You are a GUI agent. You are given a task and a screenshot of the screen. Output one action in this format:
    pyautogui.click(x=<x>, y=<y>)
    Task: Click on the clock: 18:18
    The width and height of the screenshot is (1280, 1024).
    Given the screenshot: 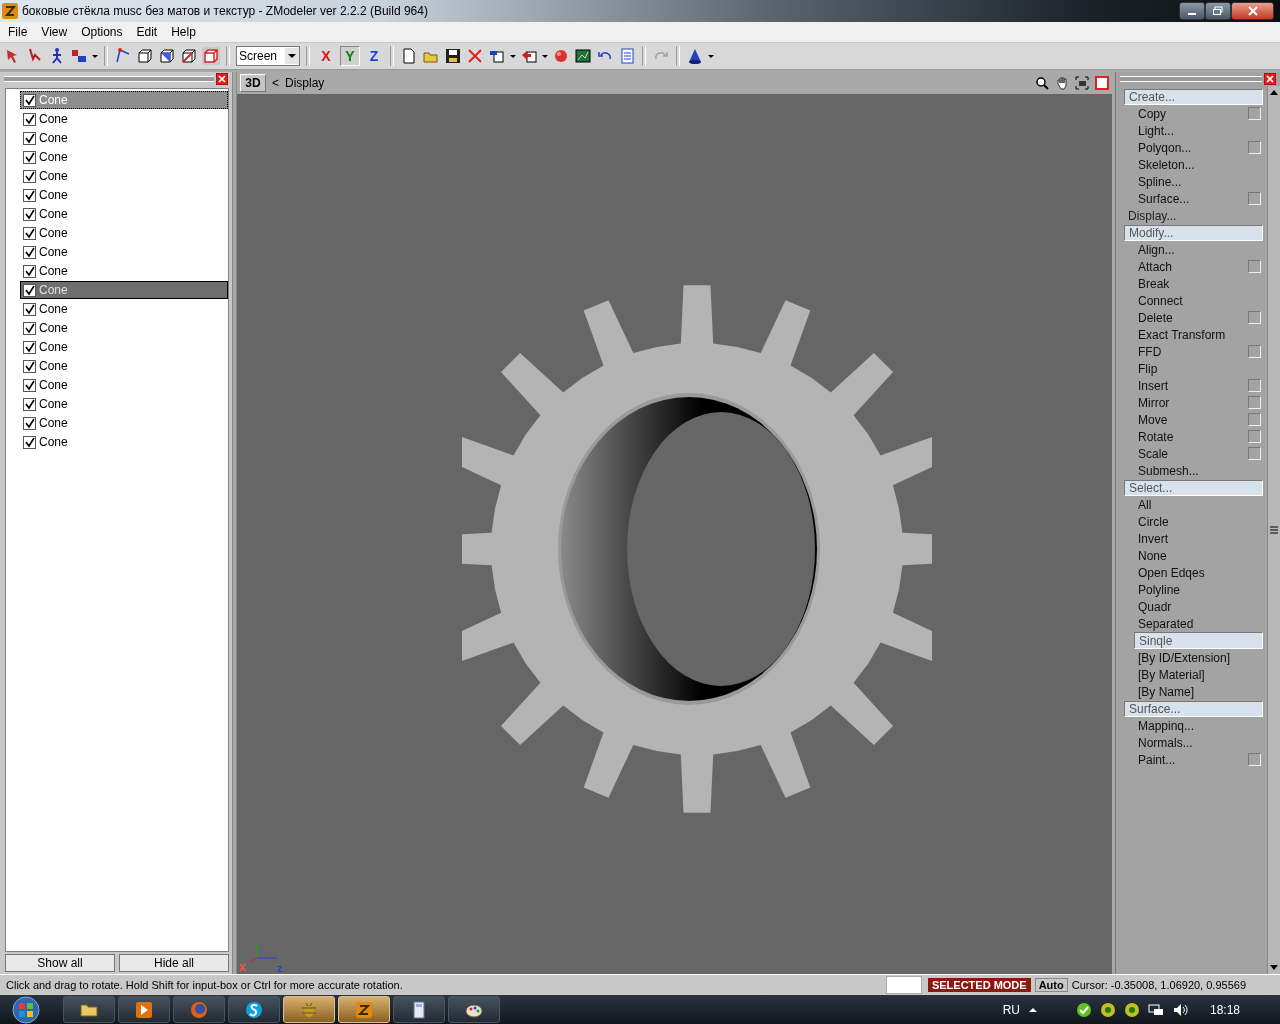 What is the action you would take?
    pyautogui.click(x=1224, y=1009)
    